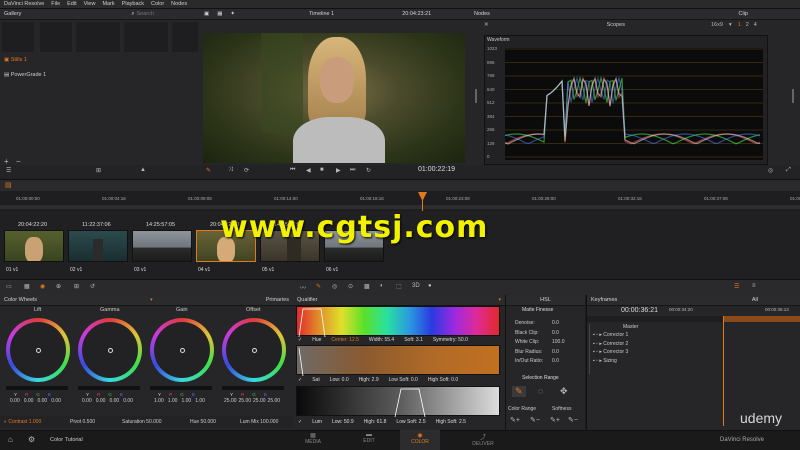 The width and height of the screenshot is (800, 450). What do you see at coordinates (232, 14) in the screenshot?
I see `viewer-wipe-icon: ✦` at bounding box center [232, 14].